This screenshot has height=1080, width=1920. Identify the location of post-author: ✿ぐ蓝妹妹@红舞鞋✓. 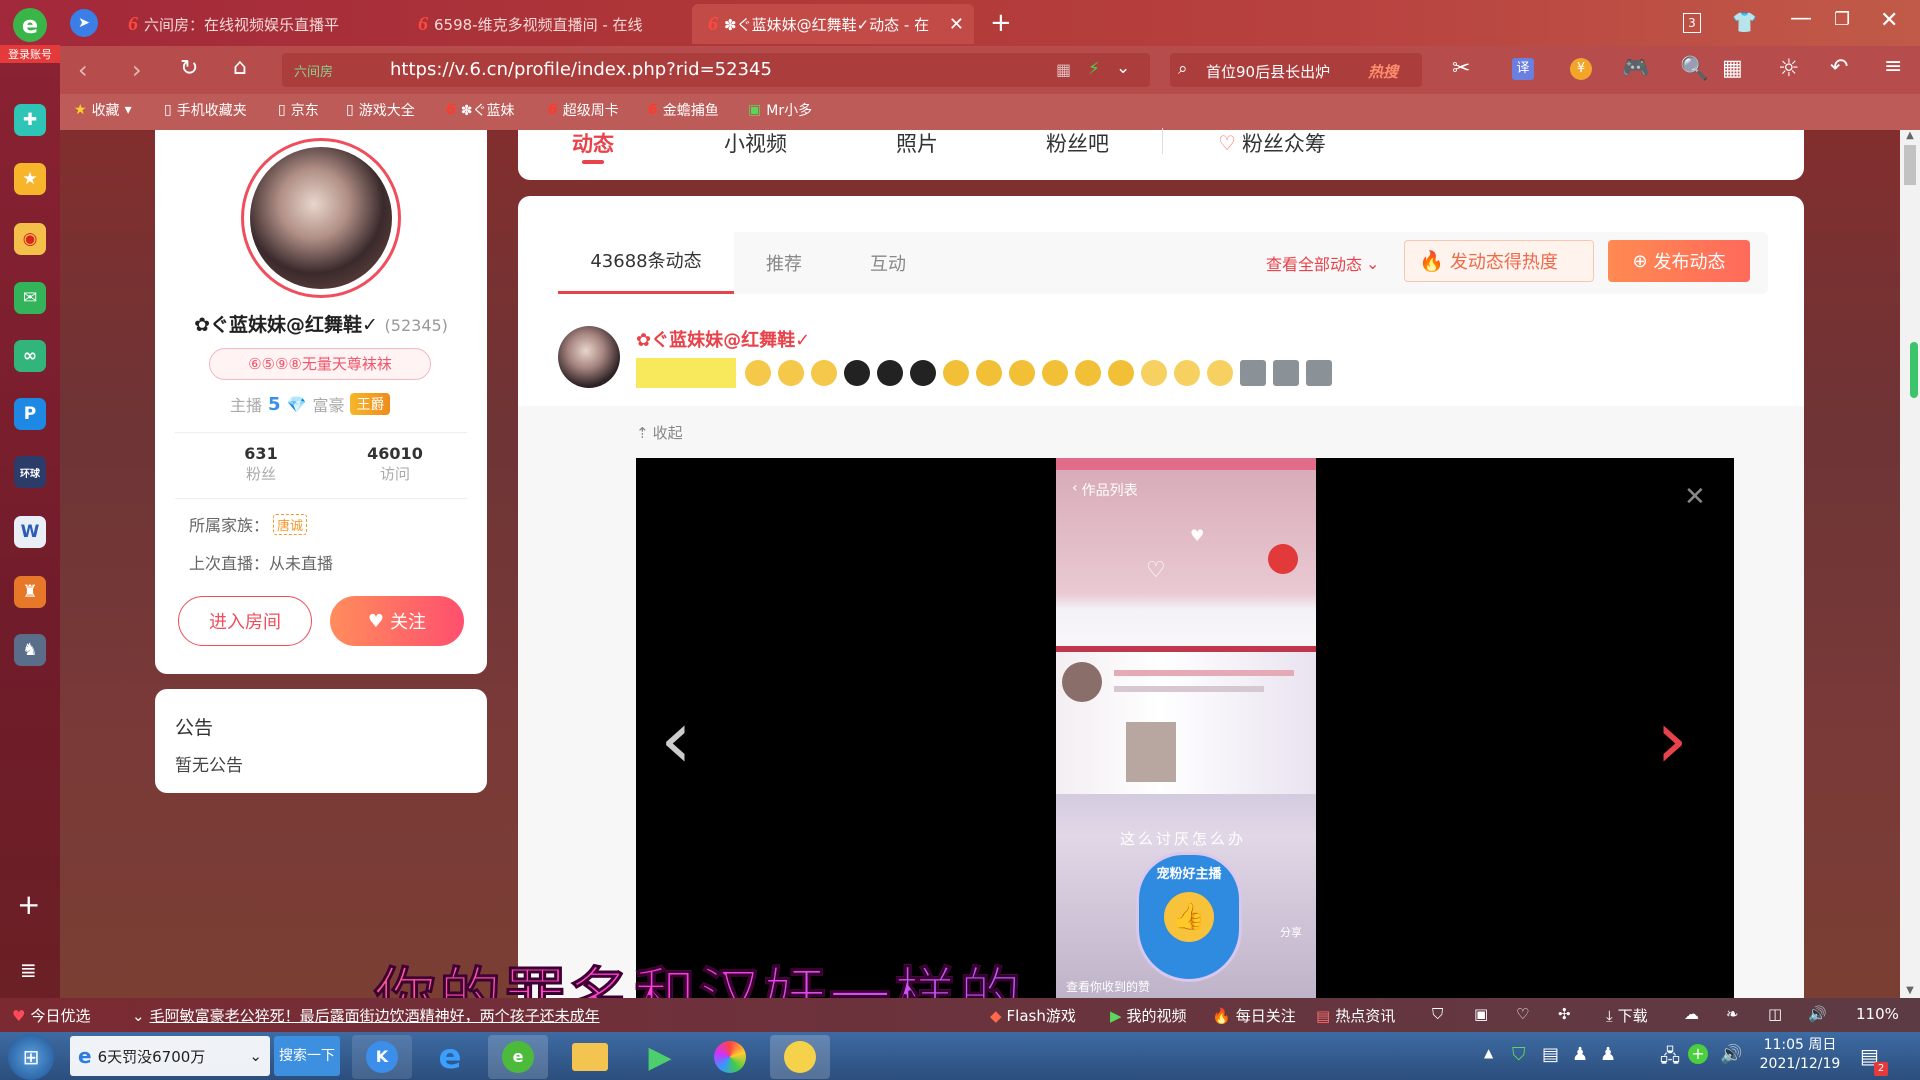
(723, 339).